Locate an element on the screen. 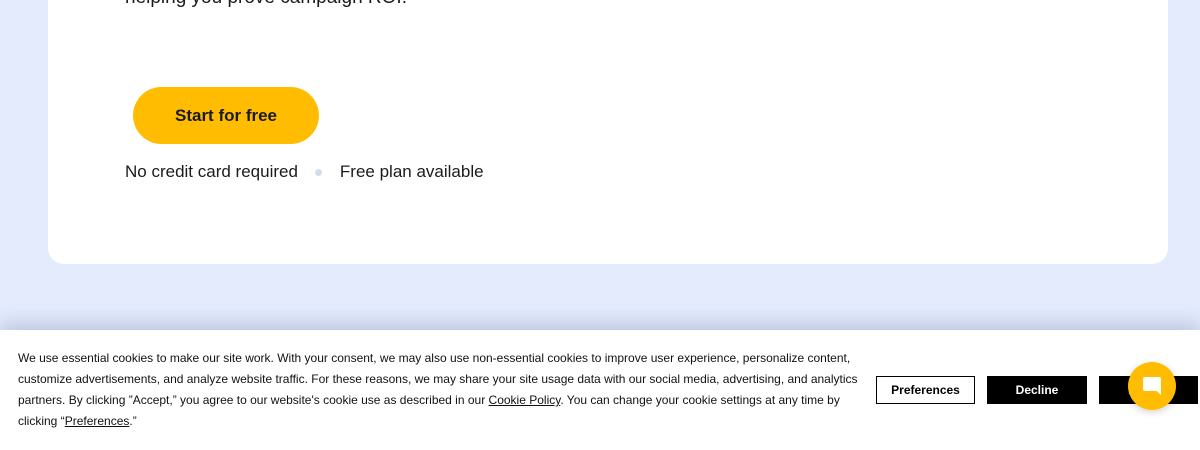 Image resolution: width=1200 pixels, height=450 pixels. hero-subtext: helping you prove campaign ROI. is located at coordinates (266, 6).